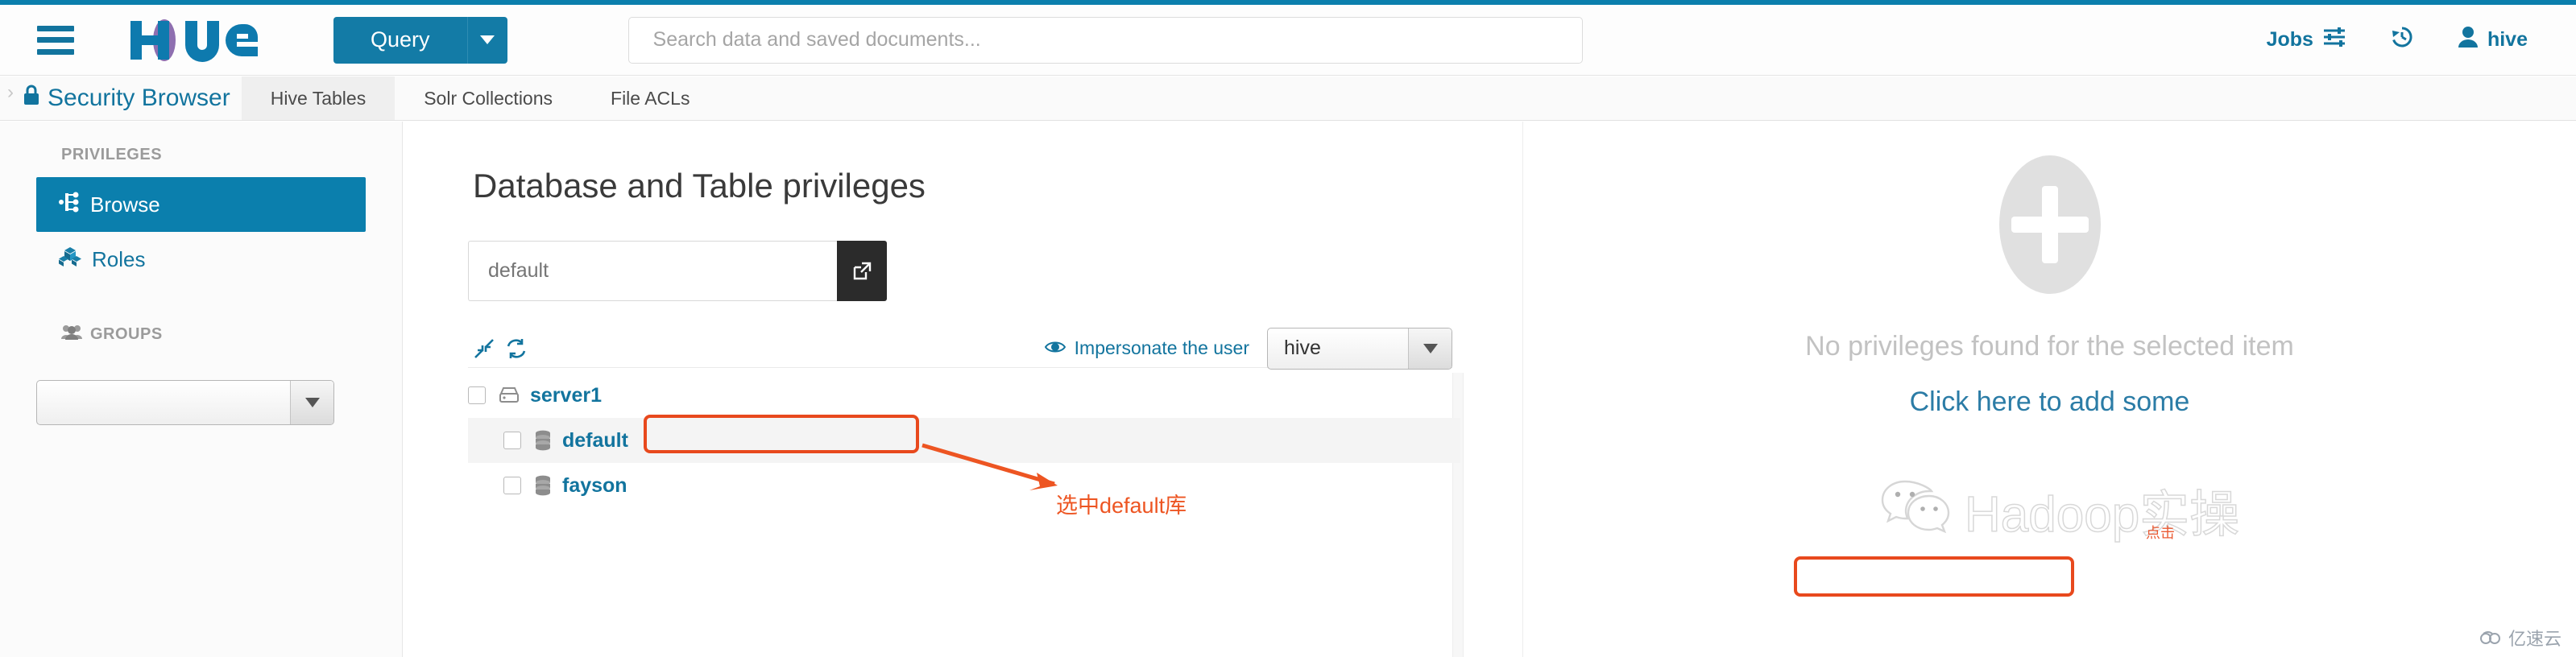  I want to click on groups-select-value, so click(163, 402).